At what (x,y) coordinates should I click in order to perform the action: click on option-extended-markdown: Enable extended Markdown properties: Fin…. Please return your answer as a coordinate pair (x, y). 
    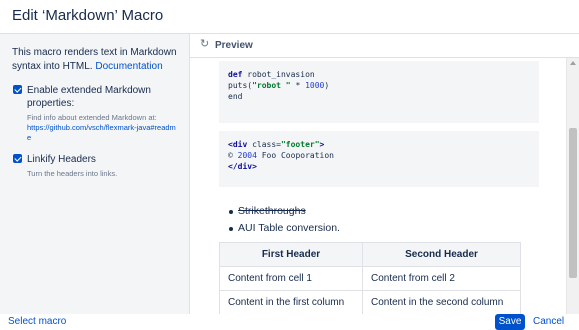
    Looking at the image, I should click on (95, 113).